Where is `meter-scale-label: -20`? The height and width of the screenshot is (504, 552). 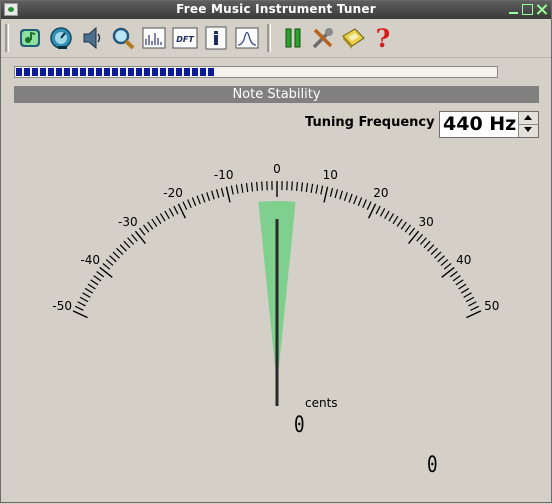 meter-scale-label: -20 is located at coordinates (173, 193).